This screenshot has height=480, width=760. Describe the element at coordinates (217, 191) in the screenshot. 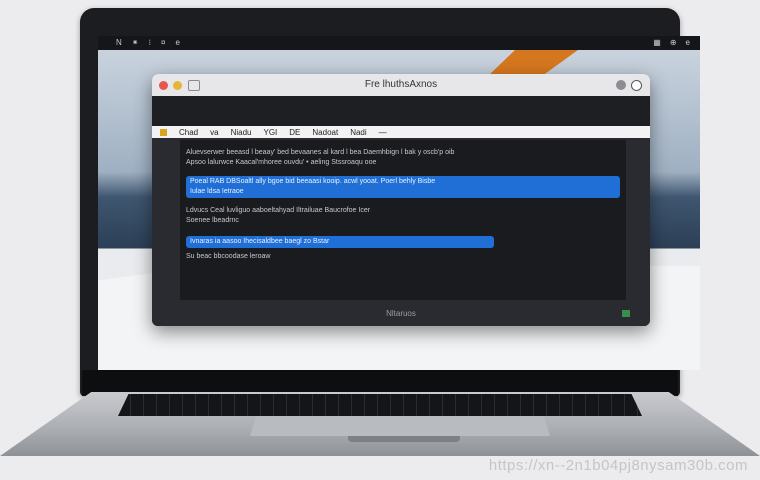

I see `selected-line: Iulae ldsa Ietraoe` at that location.